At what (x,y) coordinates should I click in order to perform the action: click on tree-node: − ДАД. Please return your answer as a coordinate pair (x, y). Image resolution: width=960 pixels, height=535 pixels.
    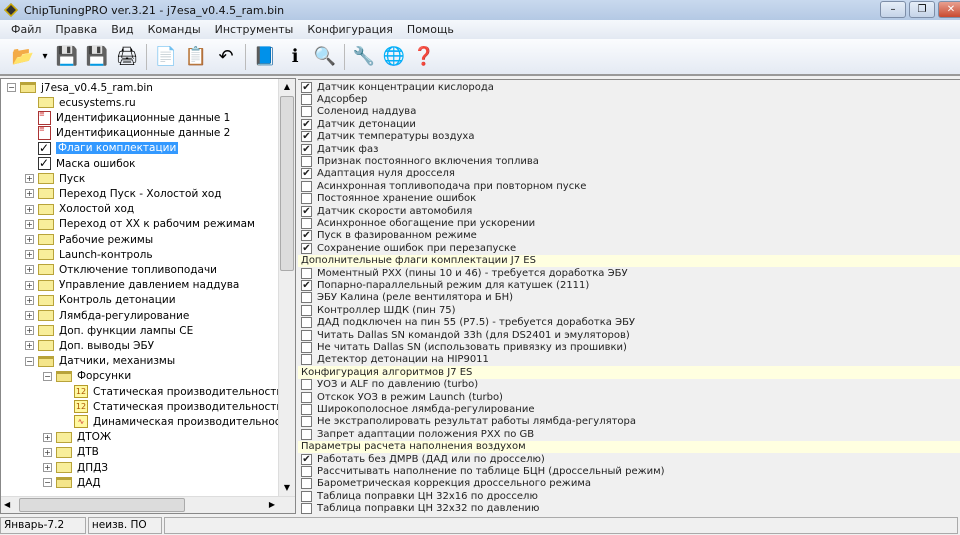
    Looking at the image, I should click on (72, 482).